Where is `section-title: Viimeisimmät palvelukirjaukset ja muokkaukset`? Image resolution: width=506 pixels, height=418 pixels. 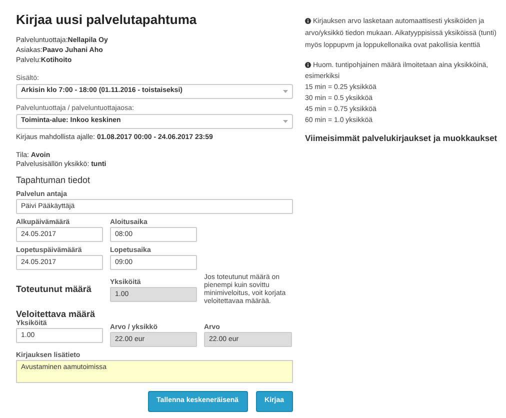
section-title: Viimeisimmät palvelukirjaukset ja muokkaukset is located at coordinates (401, 138).